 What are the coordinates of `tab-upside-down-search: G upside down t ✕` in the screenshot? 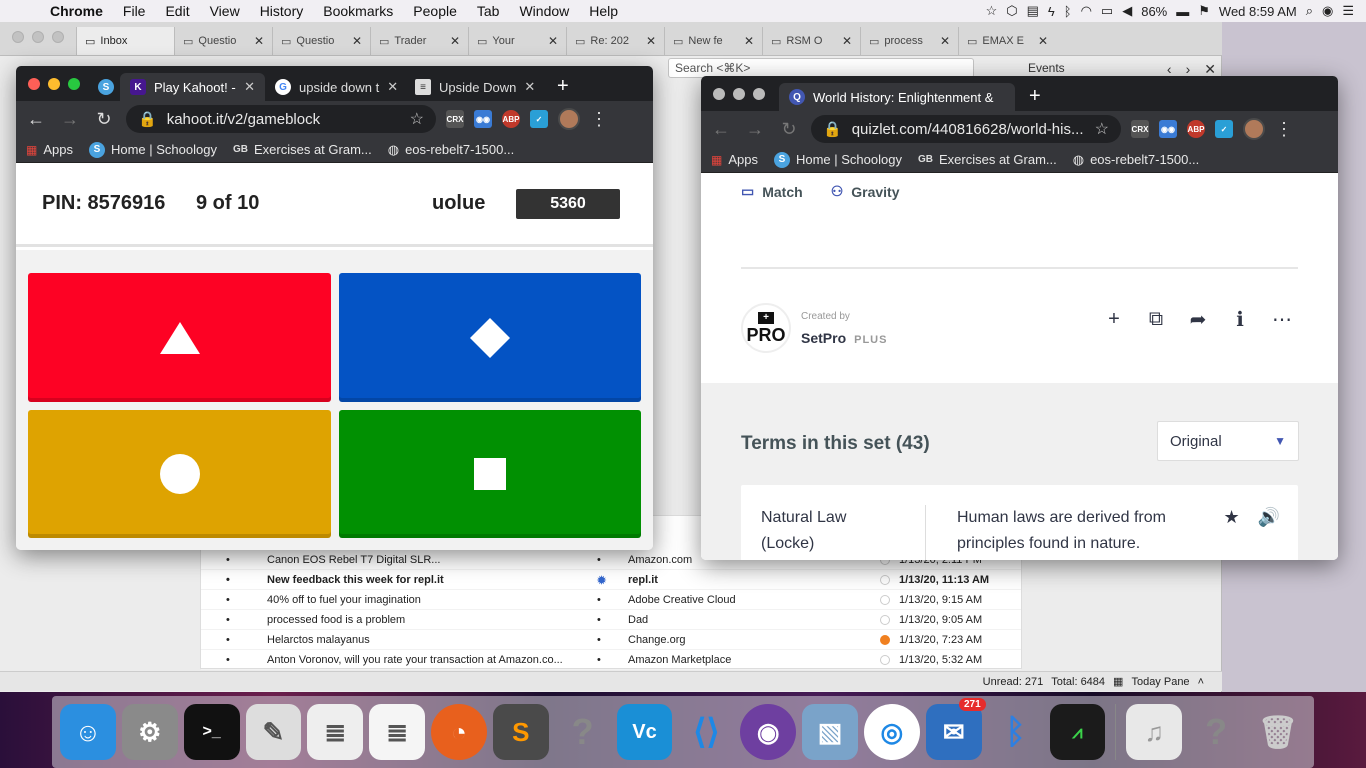 It's located at (335, 87).